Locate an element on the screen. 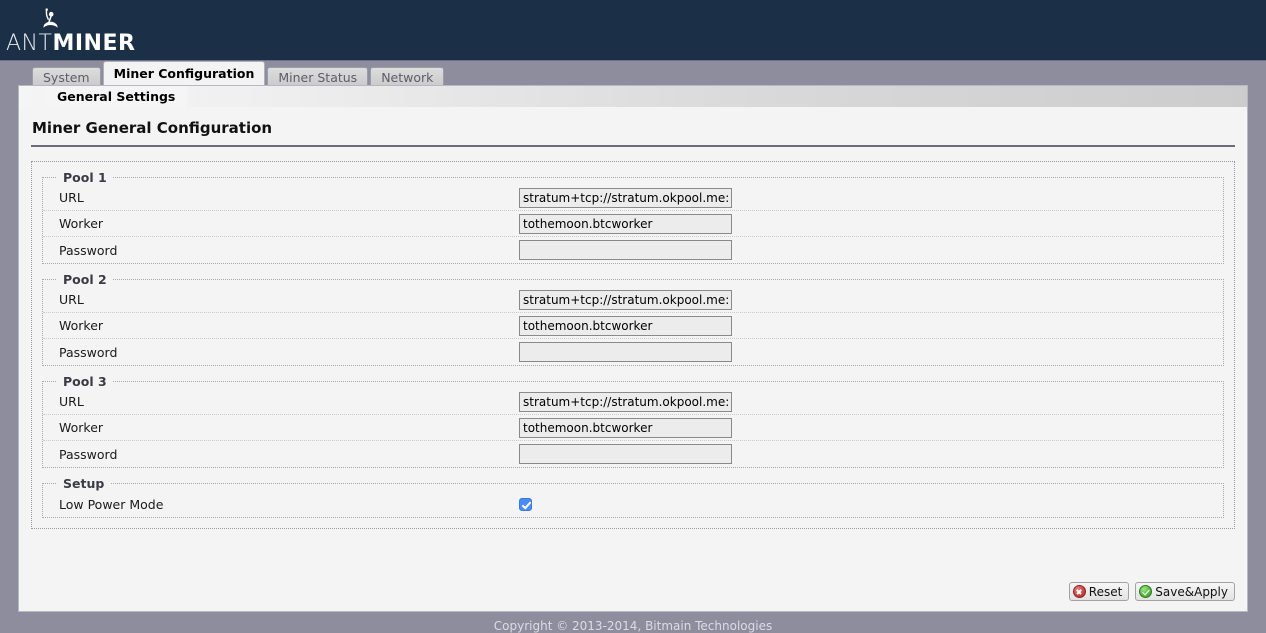 The image size is (1266, 633). reset-button: Reset is located at coordinates (1099, 591).